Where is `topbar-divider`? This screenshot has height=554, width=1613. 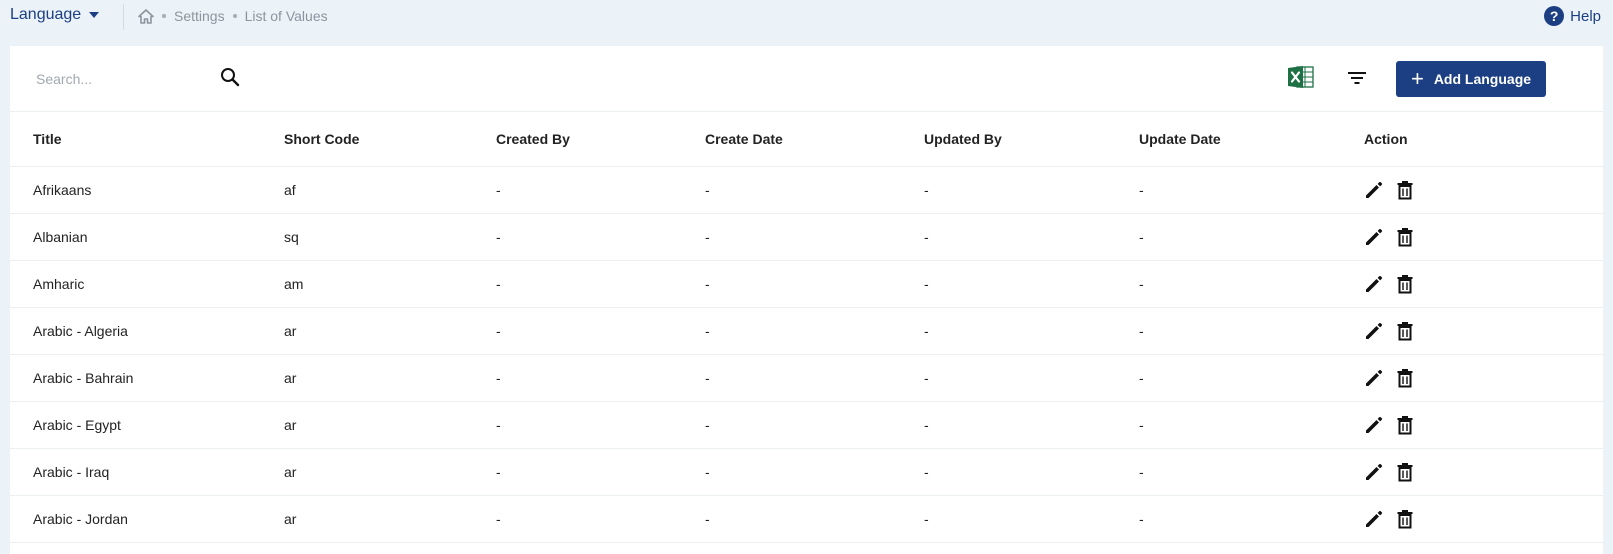 topbar-divider is located at coordinates (123, 17).